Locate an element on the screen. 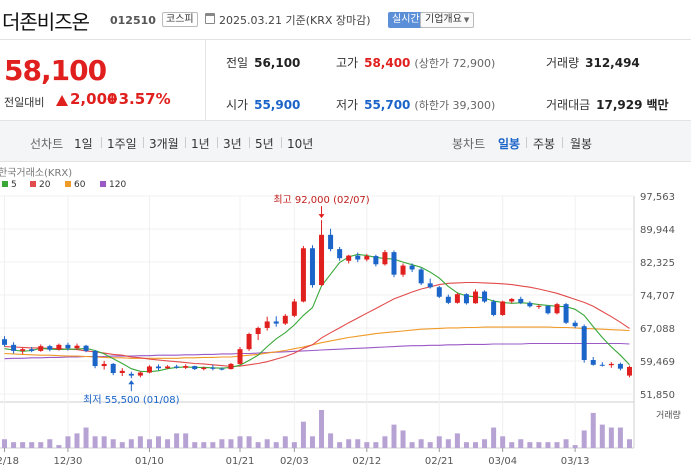  stat-turnover-value: 17,929 is located at coordinates (619, 105).